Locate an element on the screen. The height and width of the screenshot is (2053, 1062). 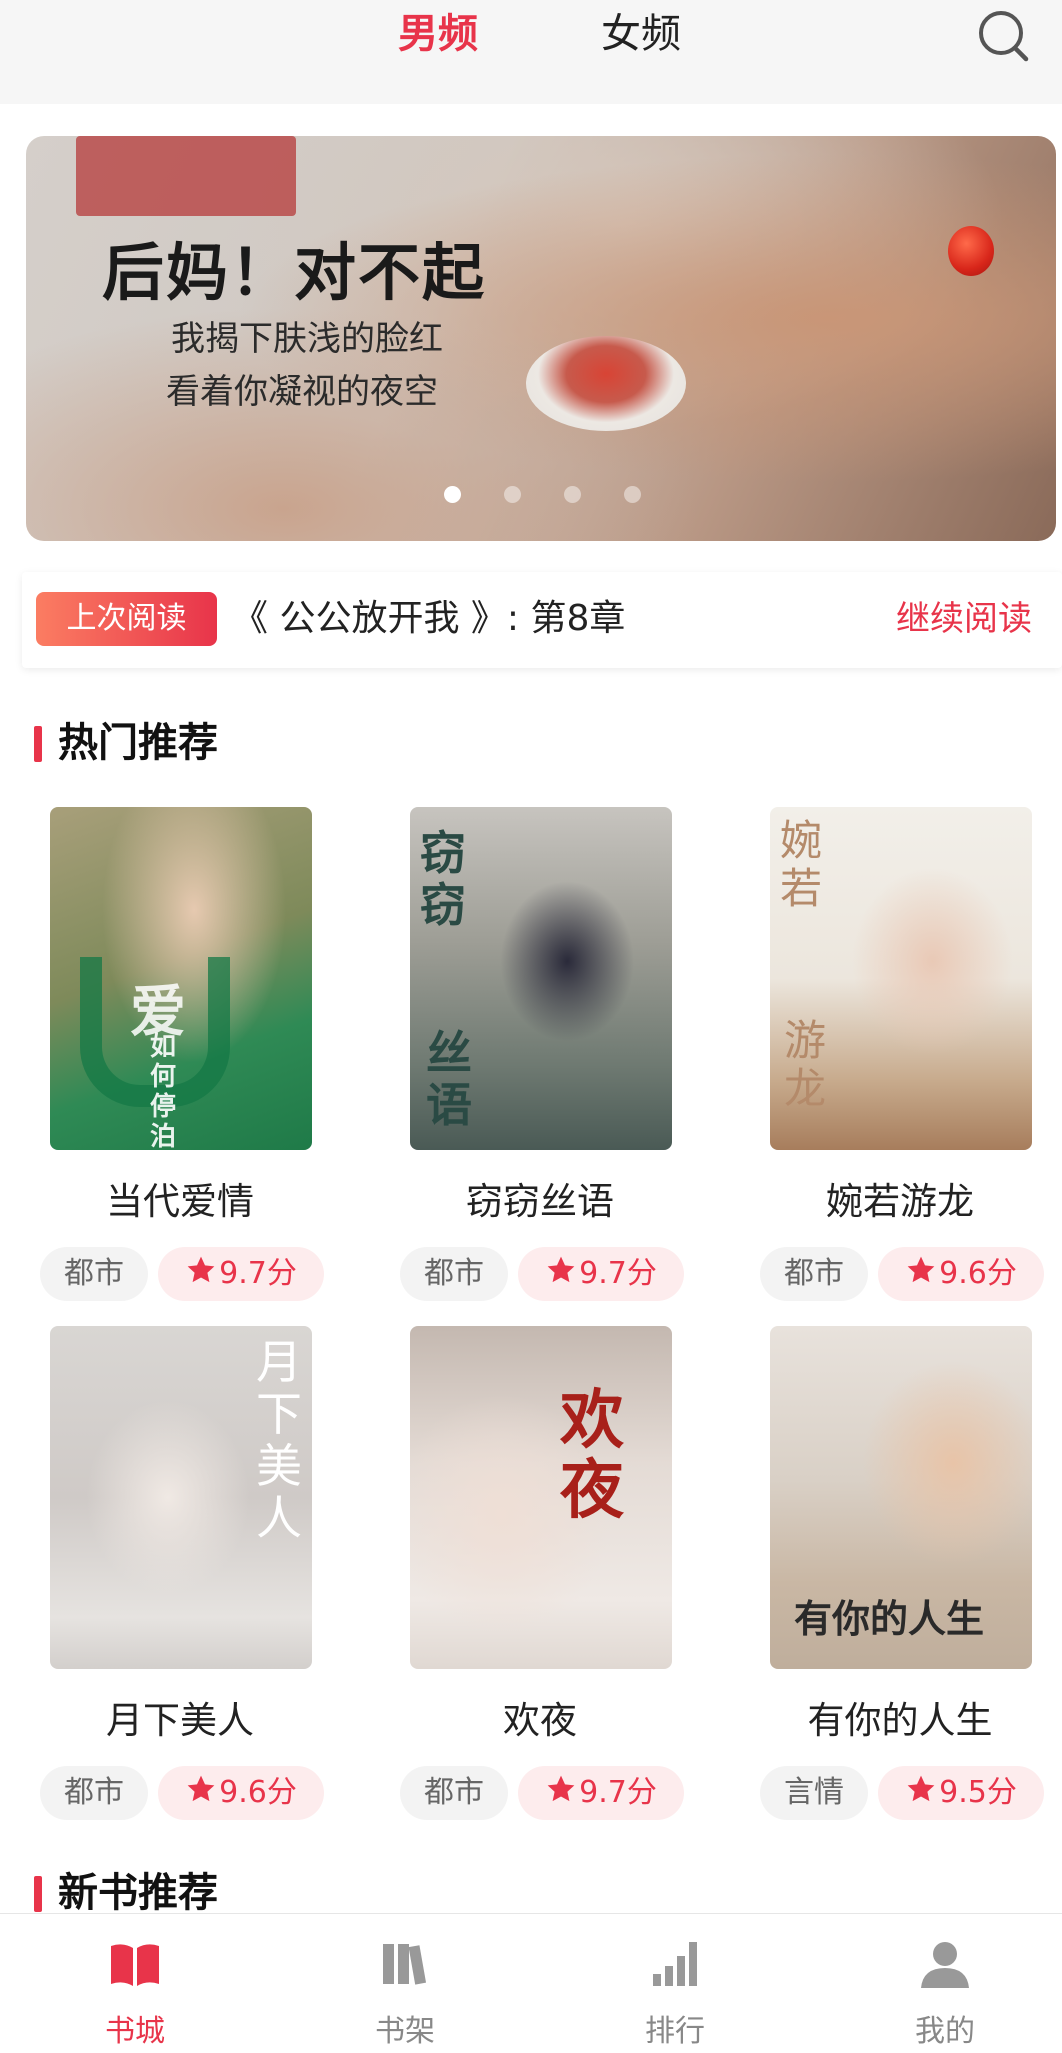
score-value: 9.5分 is located at coordinates (978, 1792).